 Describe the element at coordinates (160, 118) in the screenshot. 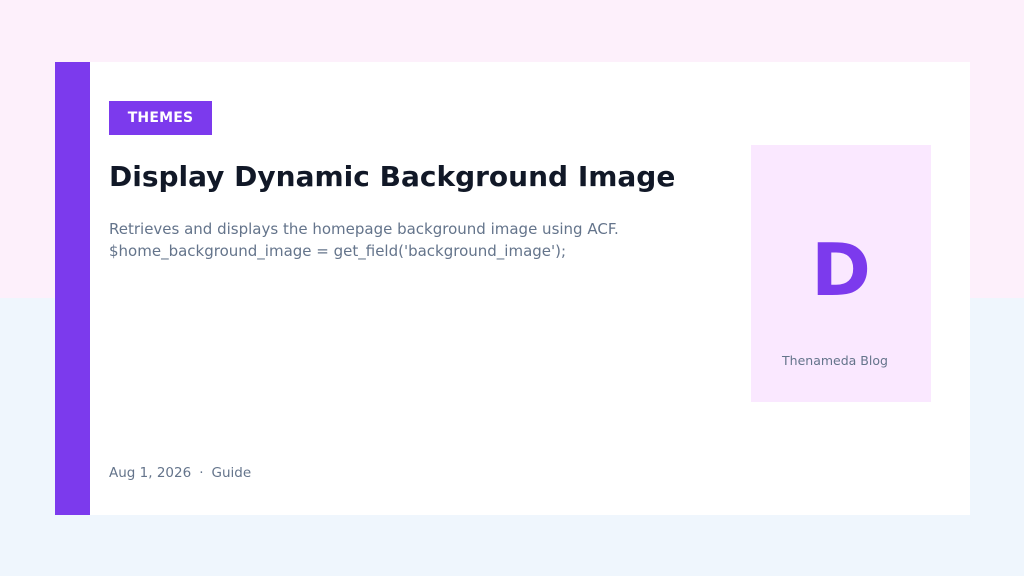

I see `category-badge: THEMES` at that location.